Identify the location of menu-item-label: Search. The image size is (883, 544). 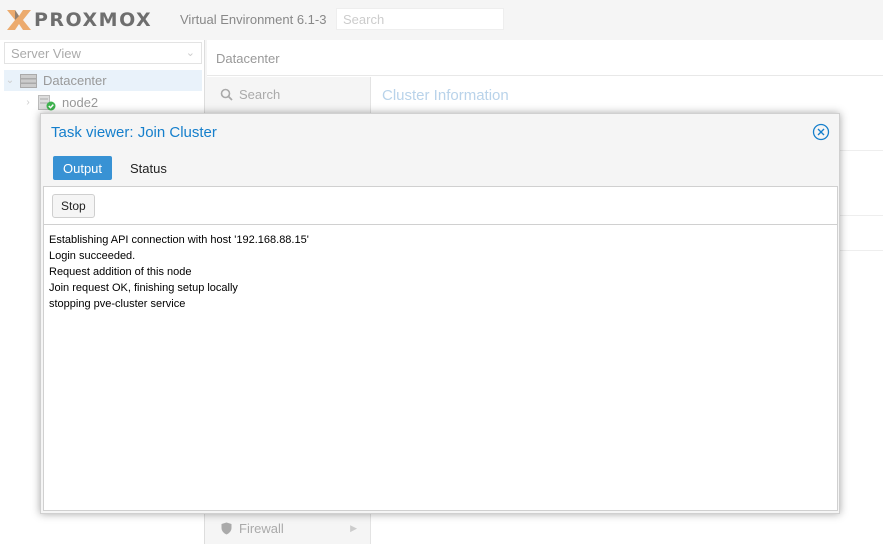
(260, 94).